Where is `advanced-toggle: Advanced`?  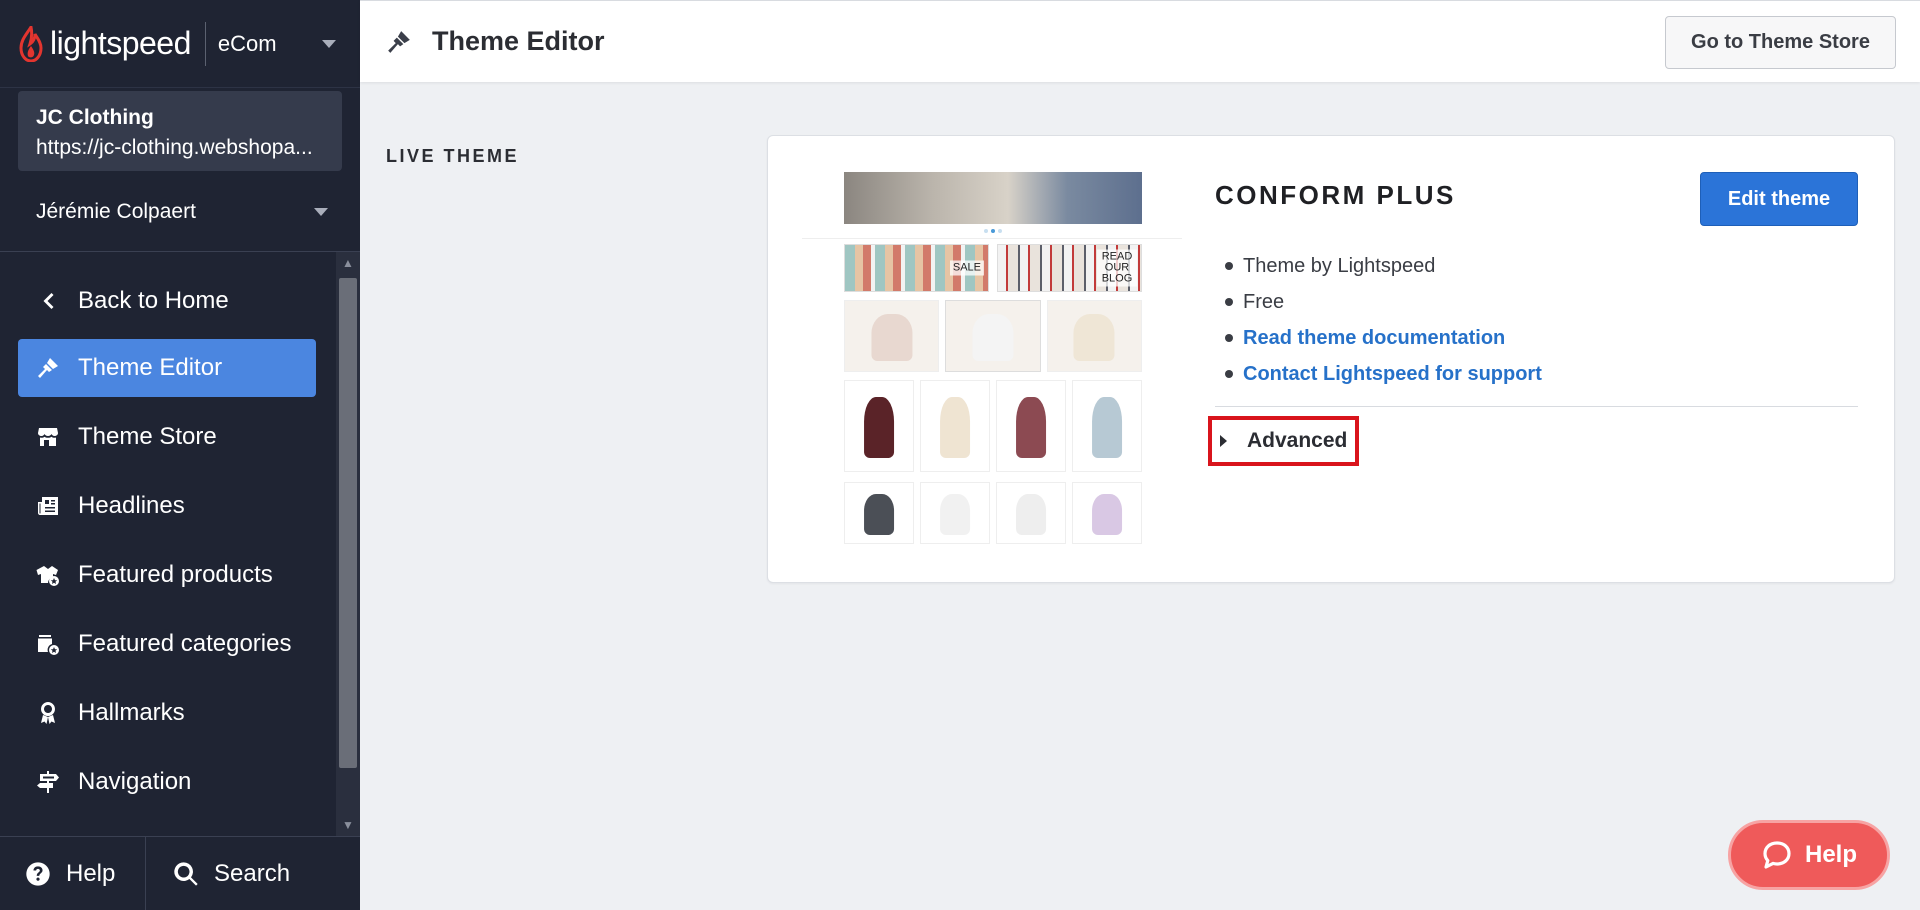
advanced-toggle: Advanced is located at coordinates (1284, 441).